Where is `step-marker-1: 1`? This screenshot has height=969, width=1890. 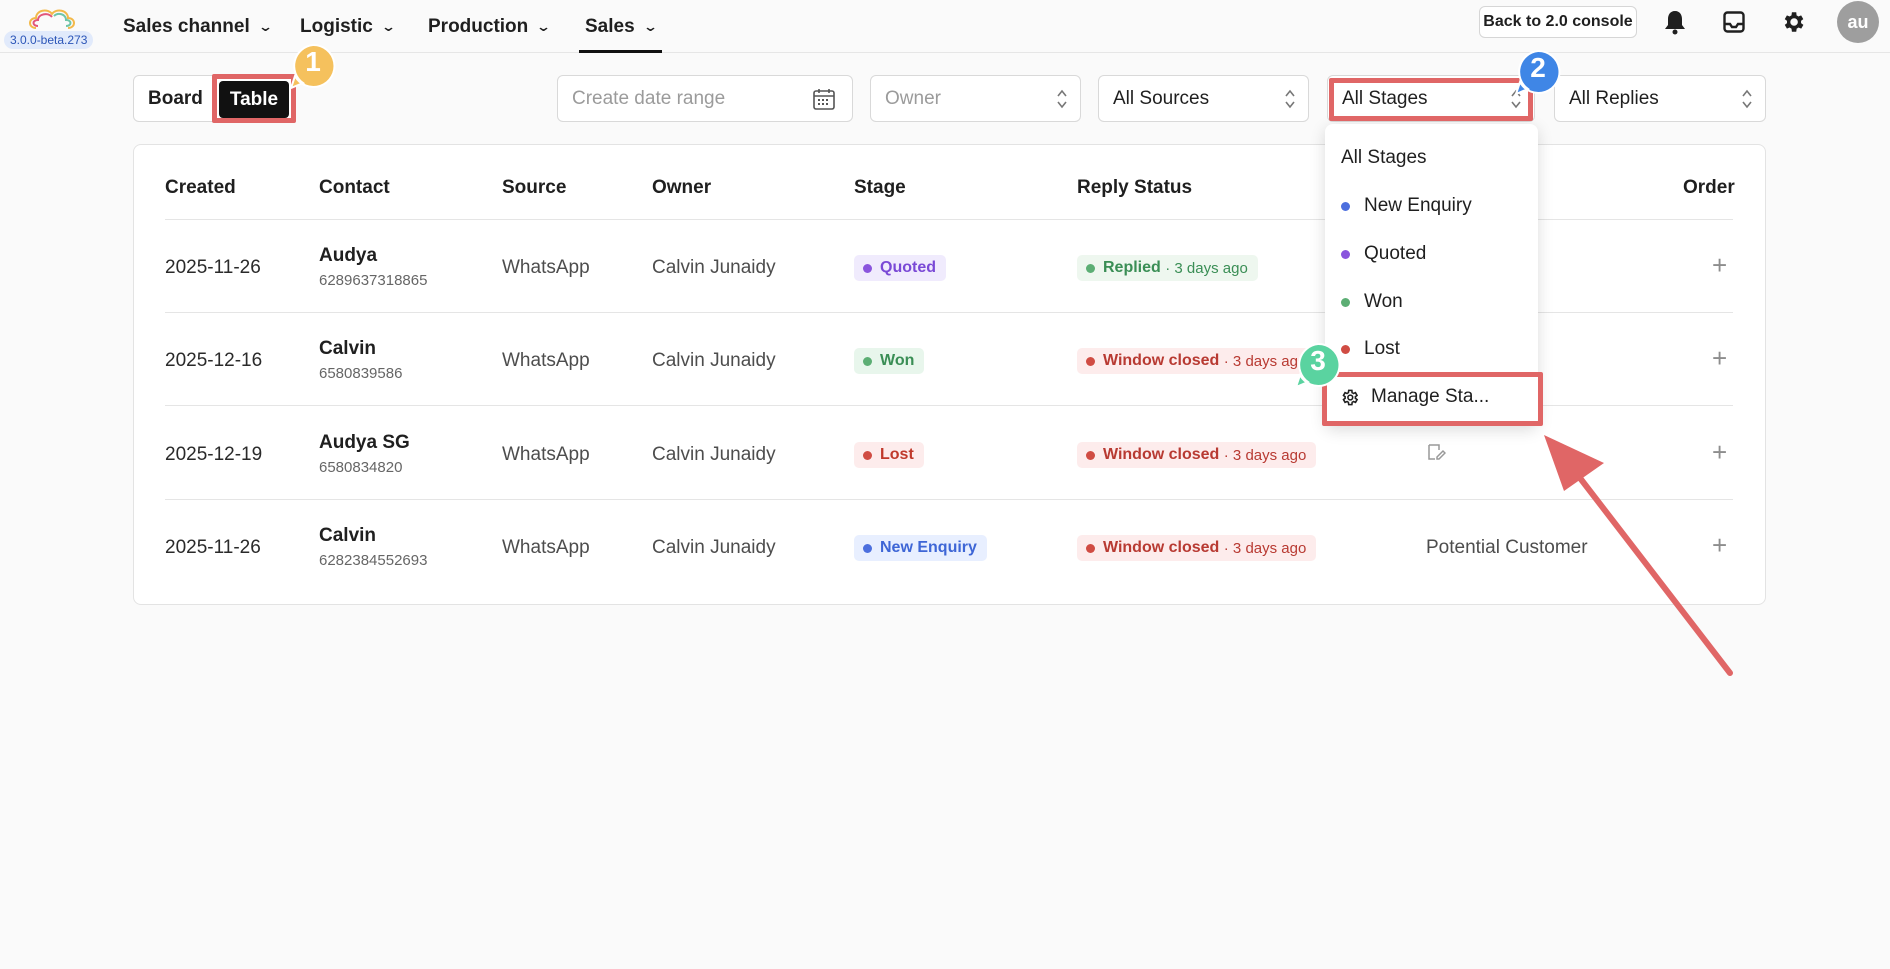 step-marker-1: 1 is located at coordinates (313, 67).